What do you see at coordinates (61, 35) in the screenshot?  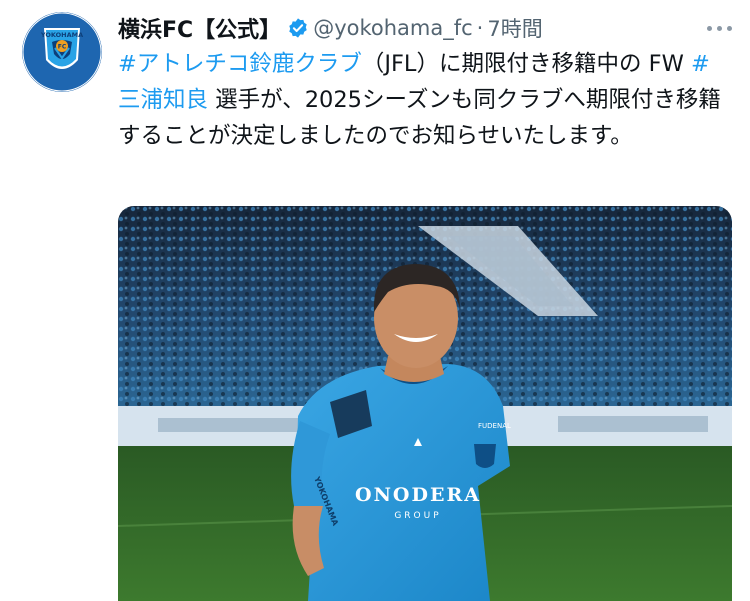 I see `avatar-logo-text: YOKOHAMA` at bounding box center [61, 35].